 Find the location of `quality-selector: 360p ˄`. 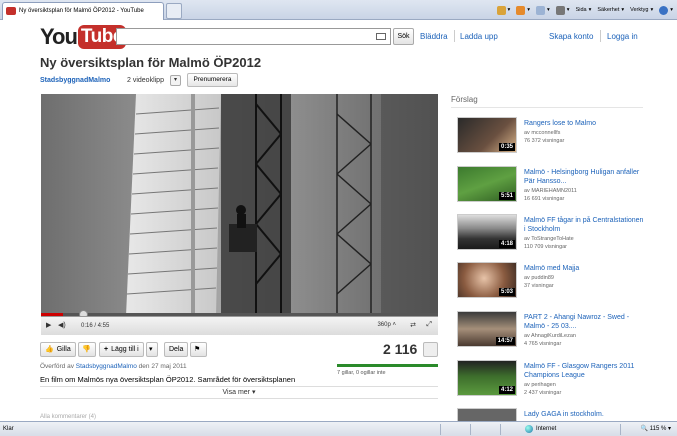

quality-selector: 360p ˄ is located at coordinates (386, 325).